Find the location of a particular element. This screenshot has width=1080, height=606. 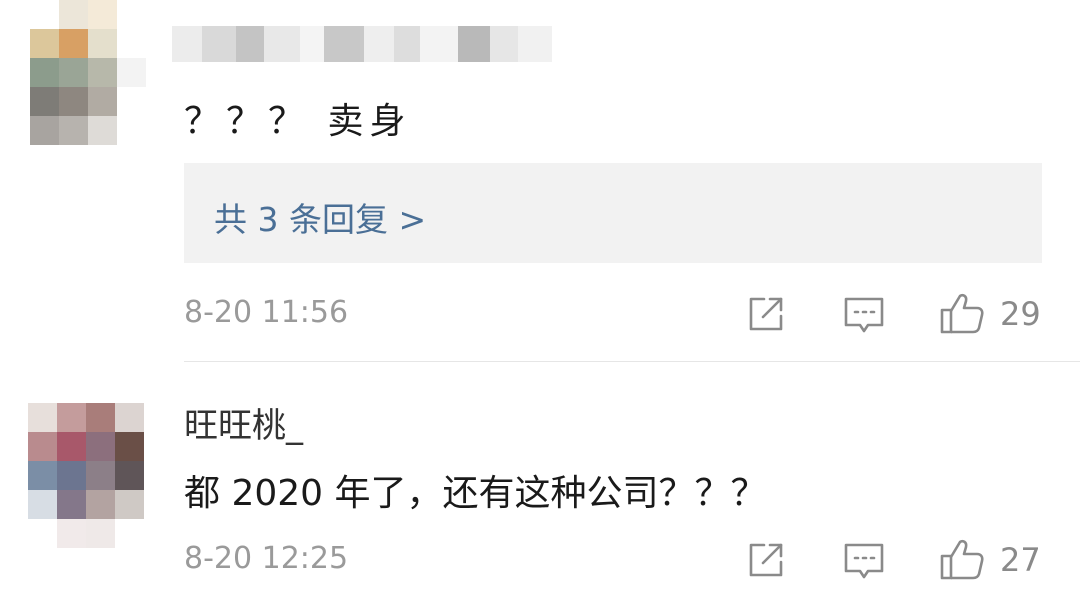

comment-timestamp: 8-20 11:56 is located at coordinates (266, 312).